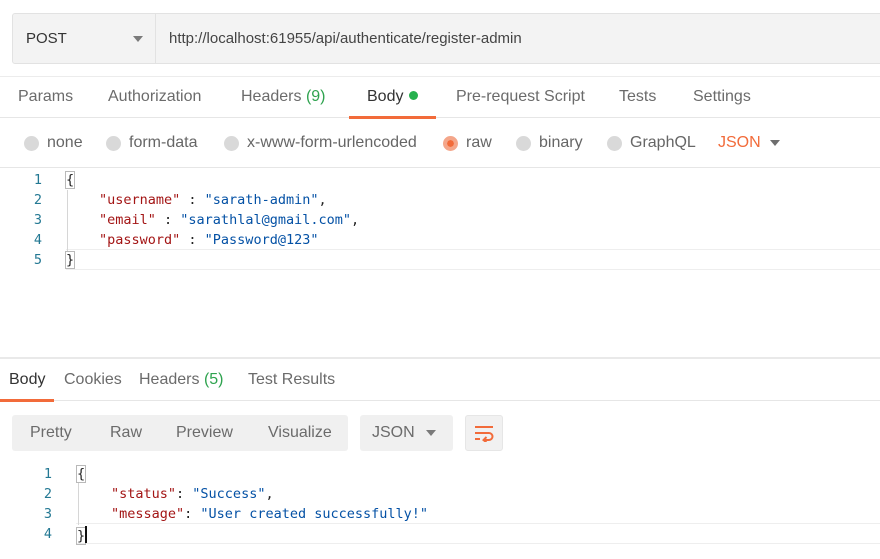  I want to click on response-tab-test-results: Test Results, so click(291, 380).